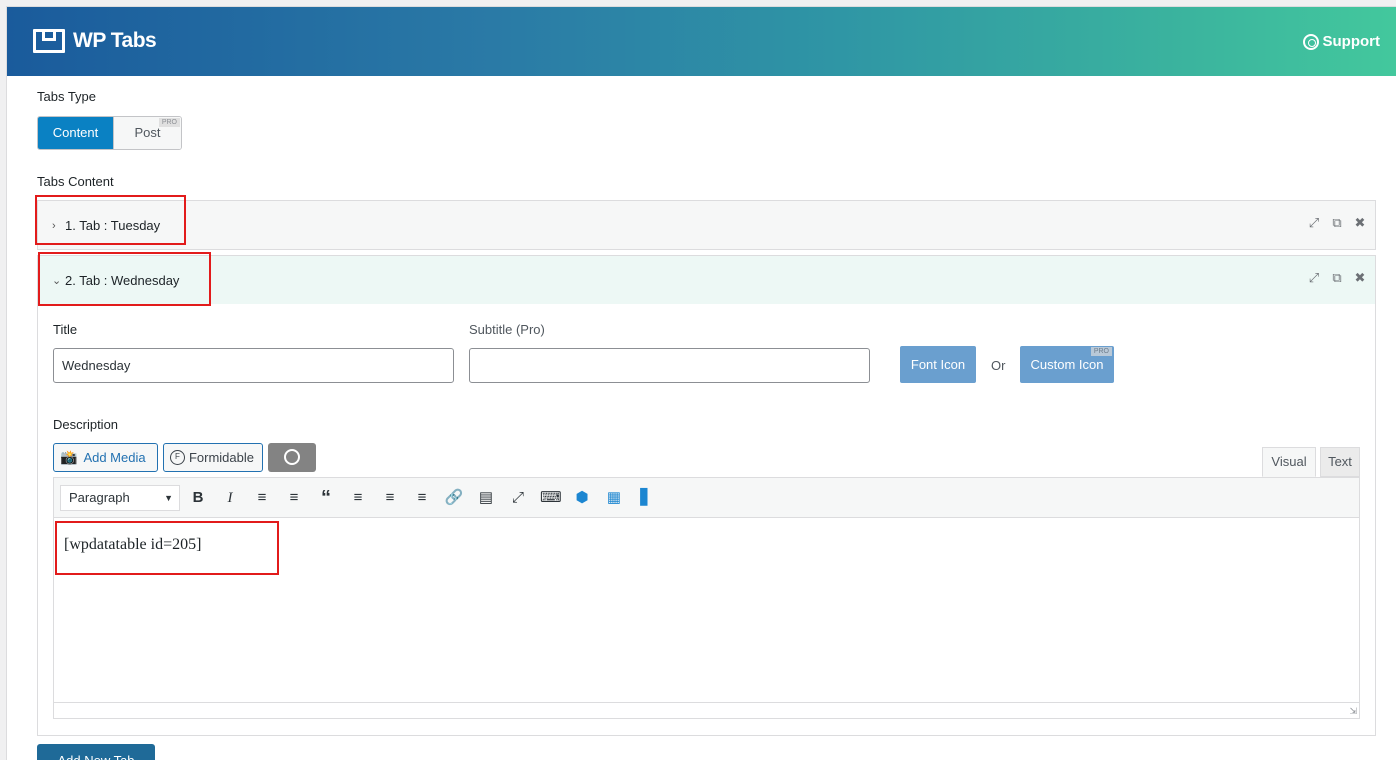 The image size is (1396, 760). Describe the element at coordinates (115, 40) in the screenshot. I see `app-title: WP Tabs` at that location.